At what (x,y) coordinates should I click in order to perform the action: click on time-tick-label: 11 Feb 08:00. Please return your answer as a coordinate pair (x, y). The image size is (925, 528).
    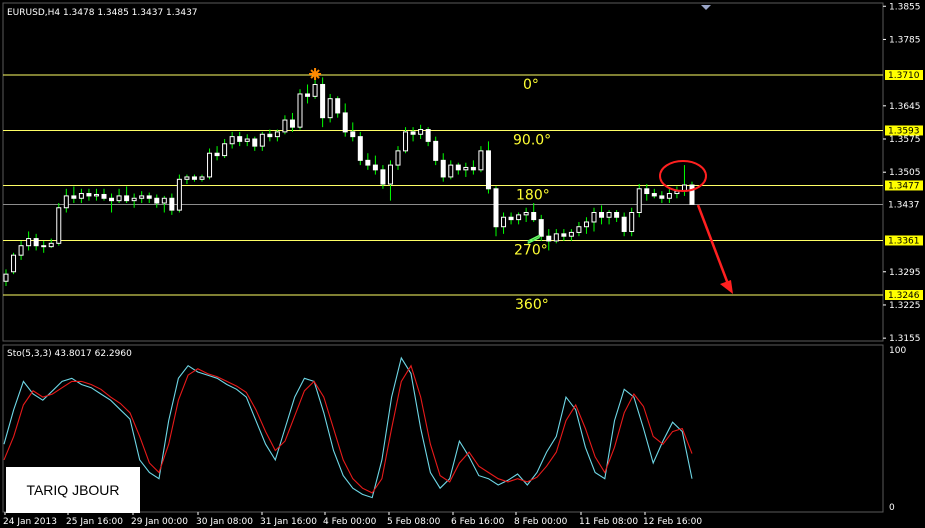
    Looking at the image, I should click on (608, 522).